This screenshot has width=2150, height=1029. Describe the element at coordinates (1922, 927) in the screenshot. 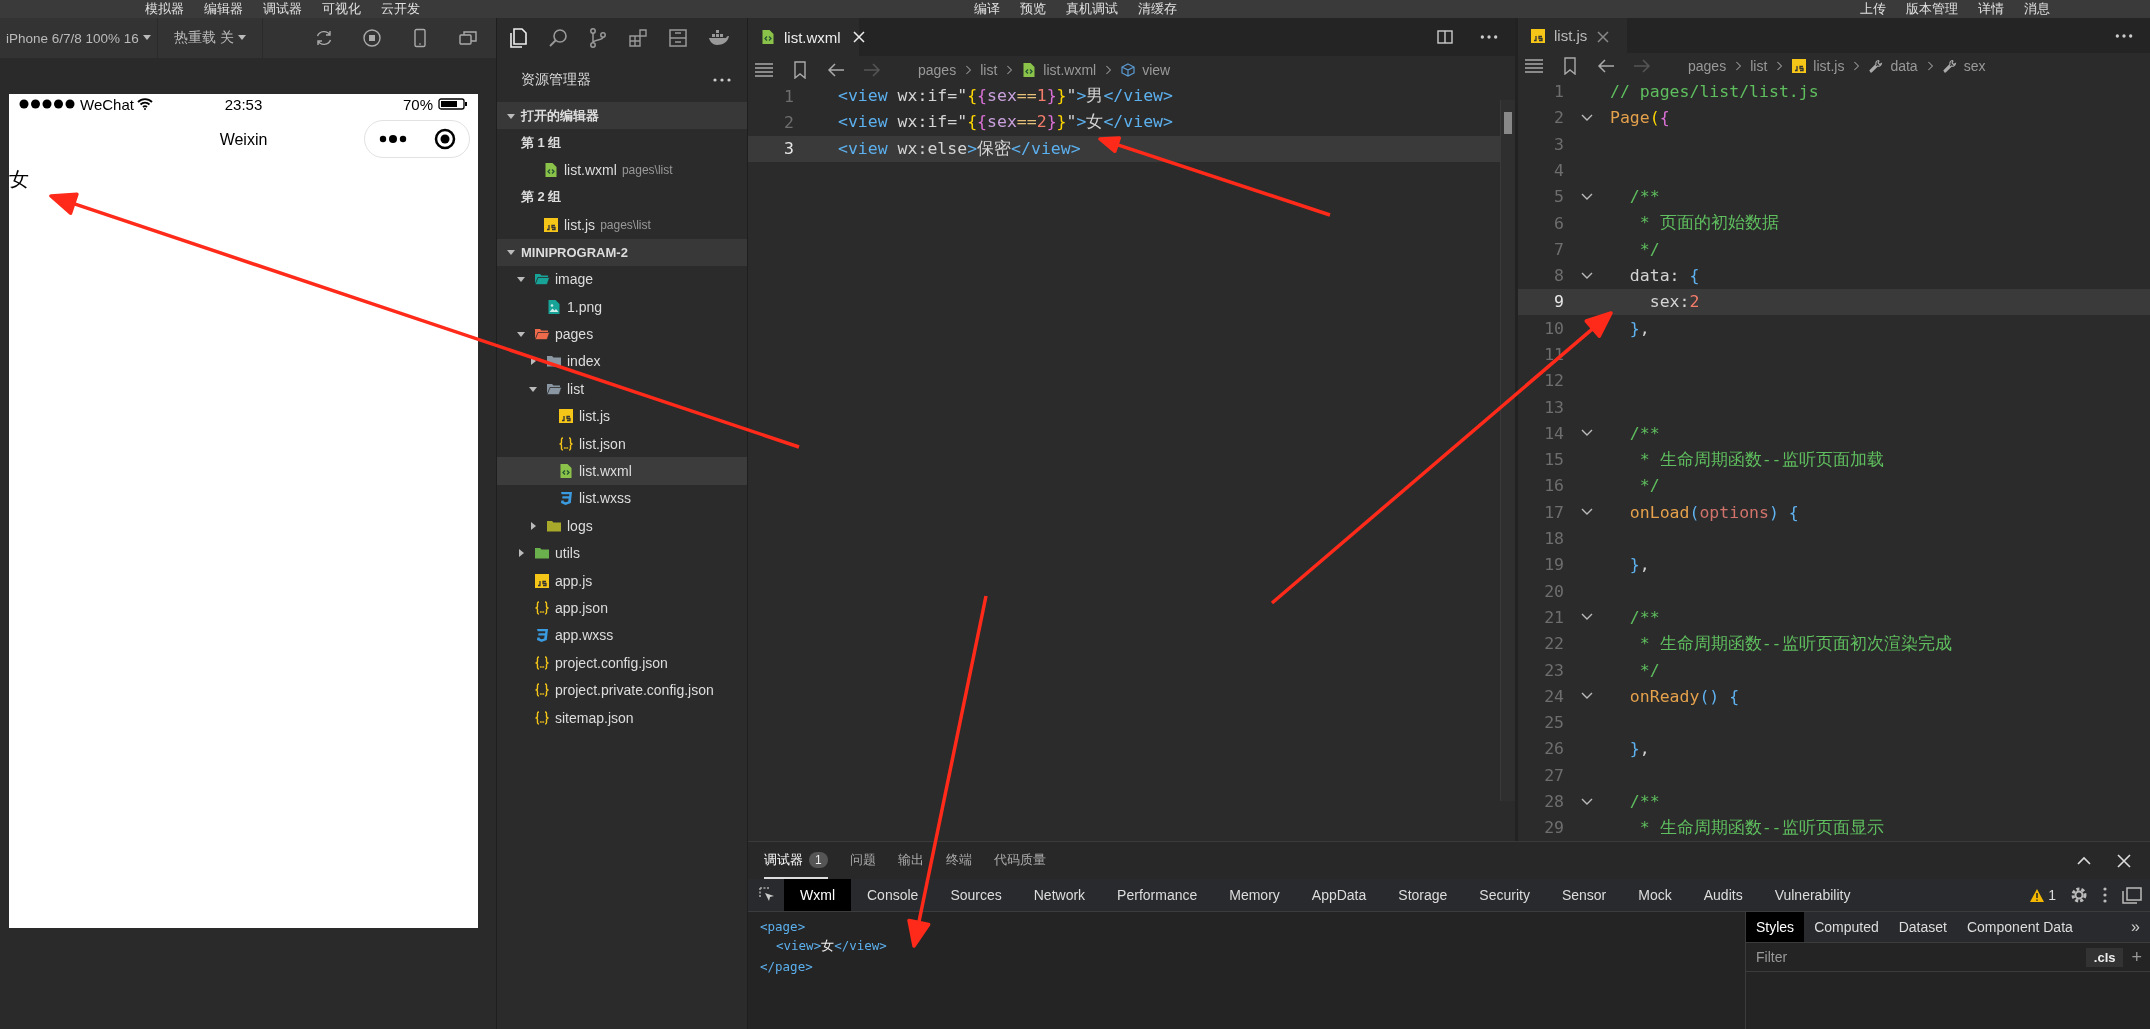

I see `styles-tab: Dataset` at that location.